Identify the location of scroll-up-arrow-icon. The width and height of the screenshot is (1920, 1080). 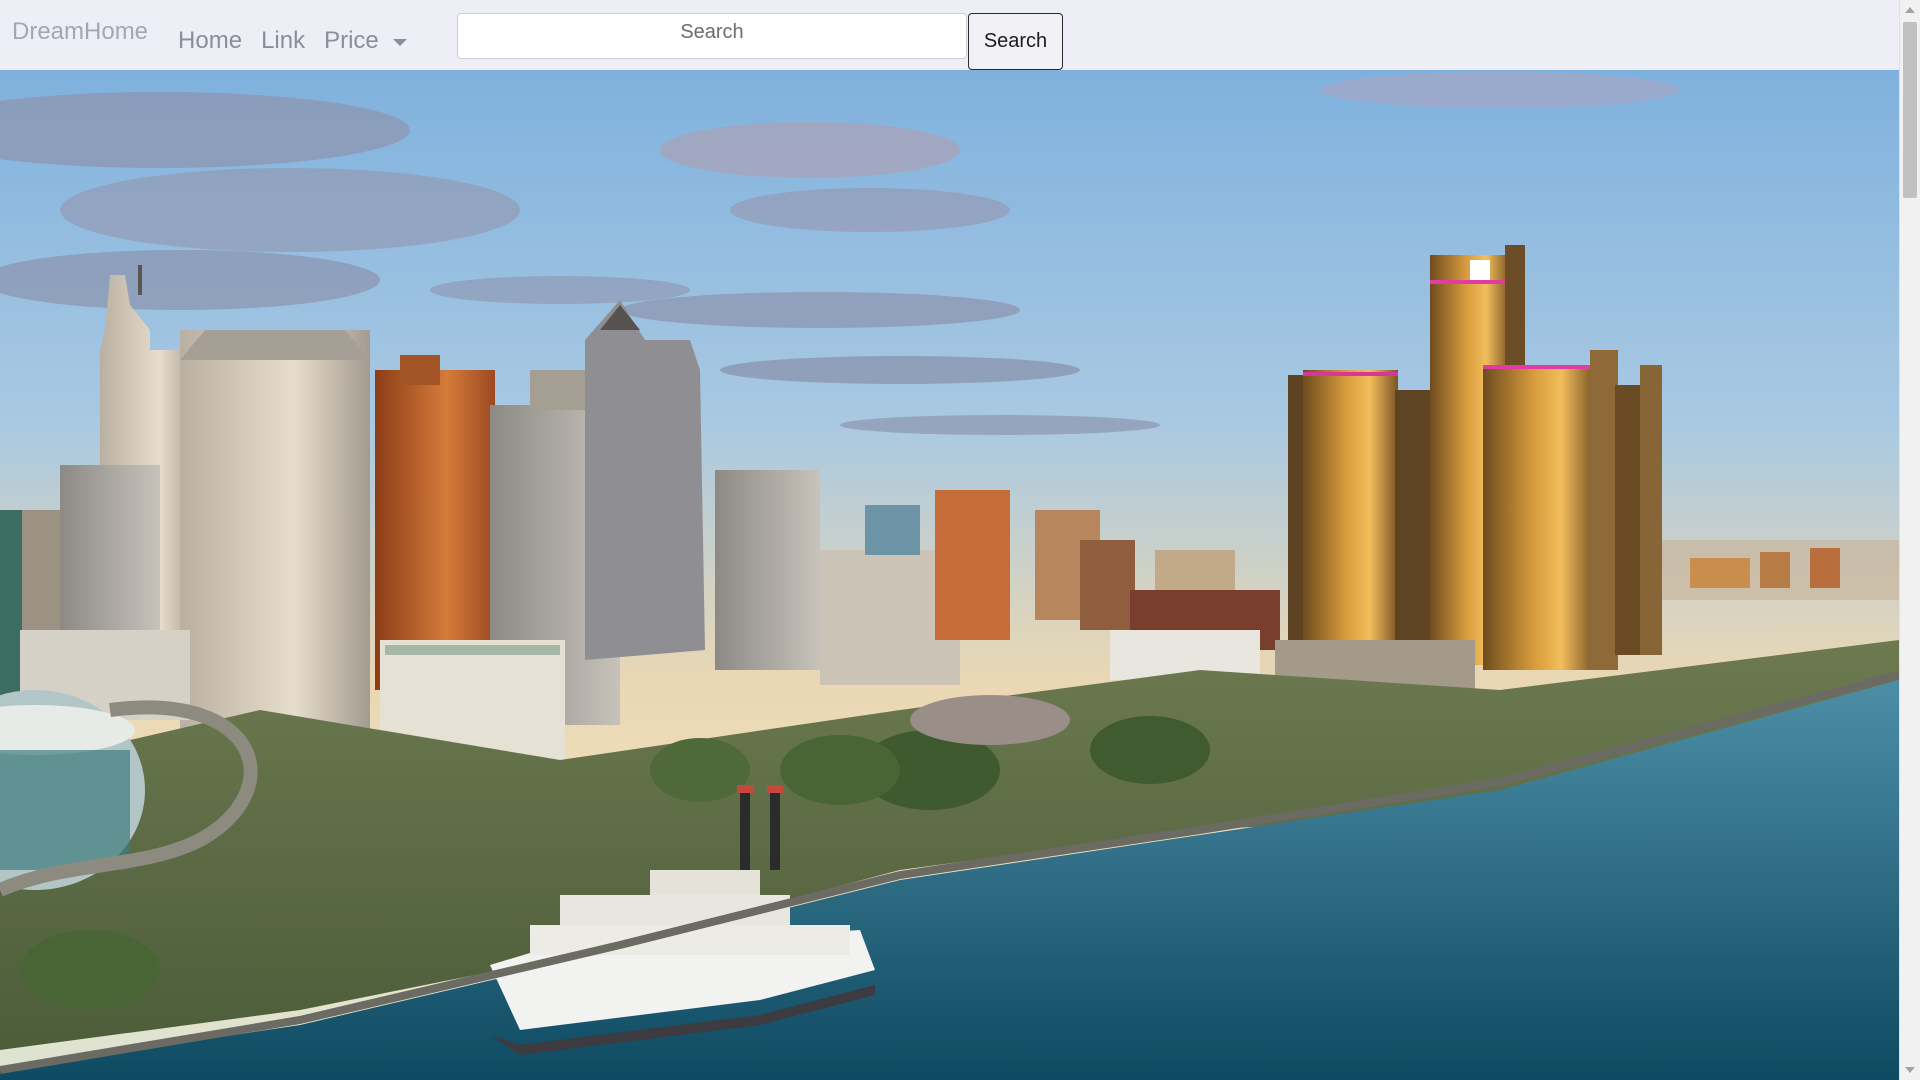
(1910, 10).